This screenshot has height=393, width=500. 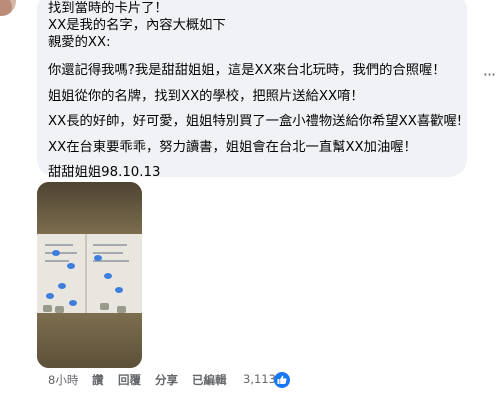 I want to click on photo-card, so click(x=89, y=274).